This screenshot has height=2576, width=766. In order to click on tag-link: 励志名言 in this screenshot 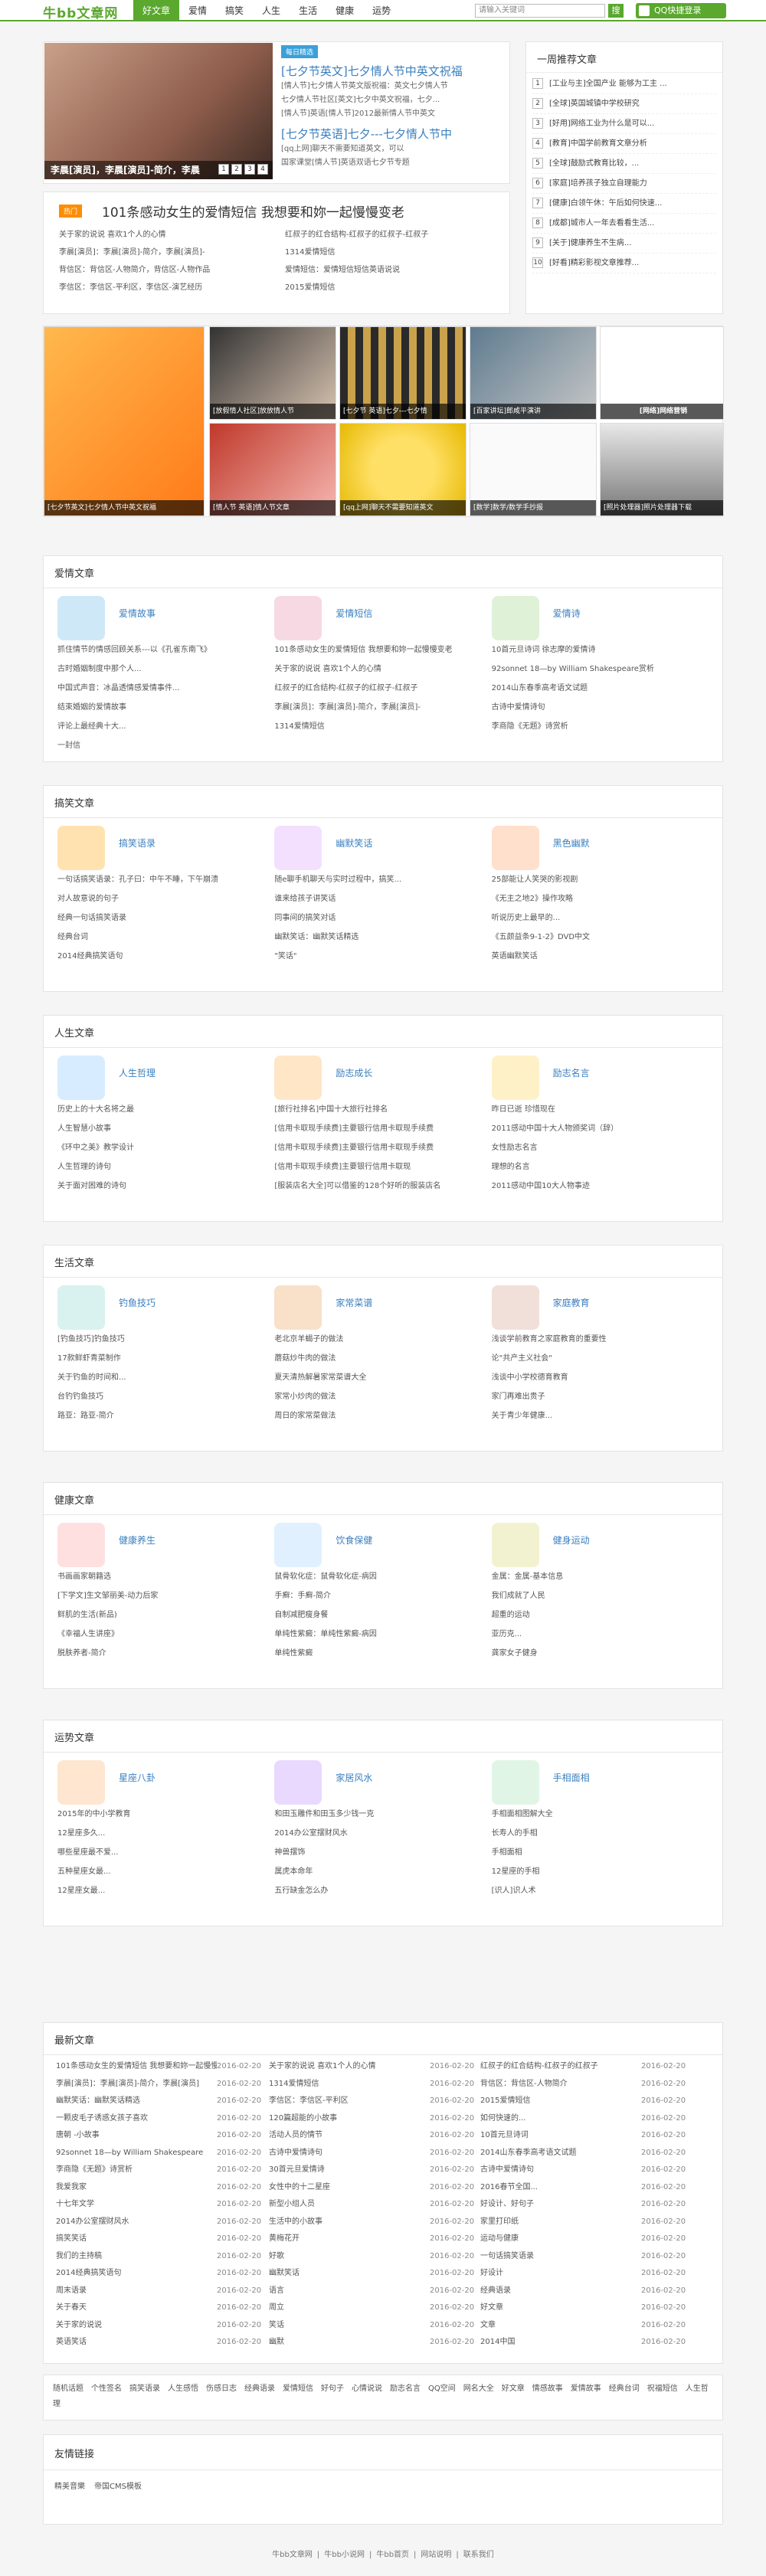, I will do `click(406, 2389)`.